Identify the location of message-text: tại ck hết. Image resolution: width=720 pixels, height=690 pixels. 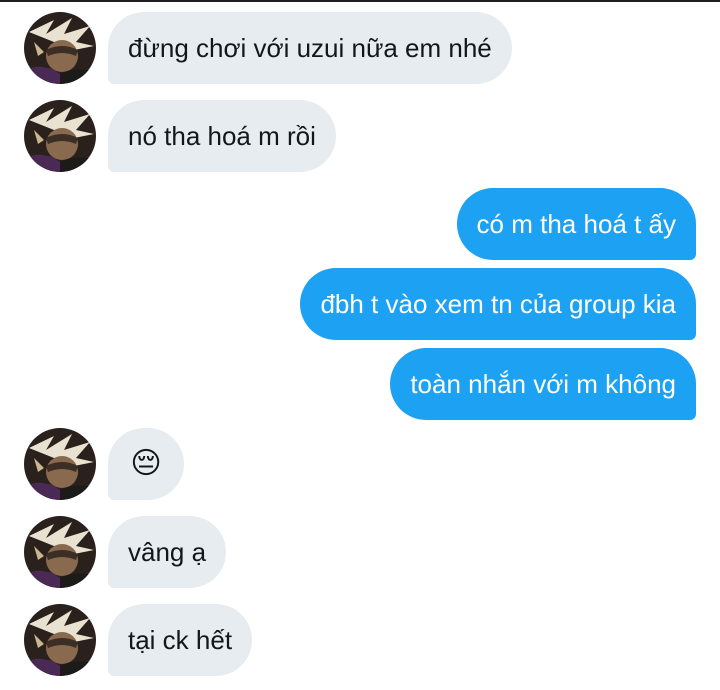
(180, 640).